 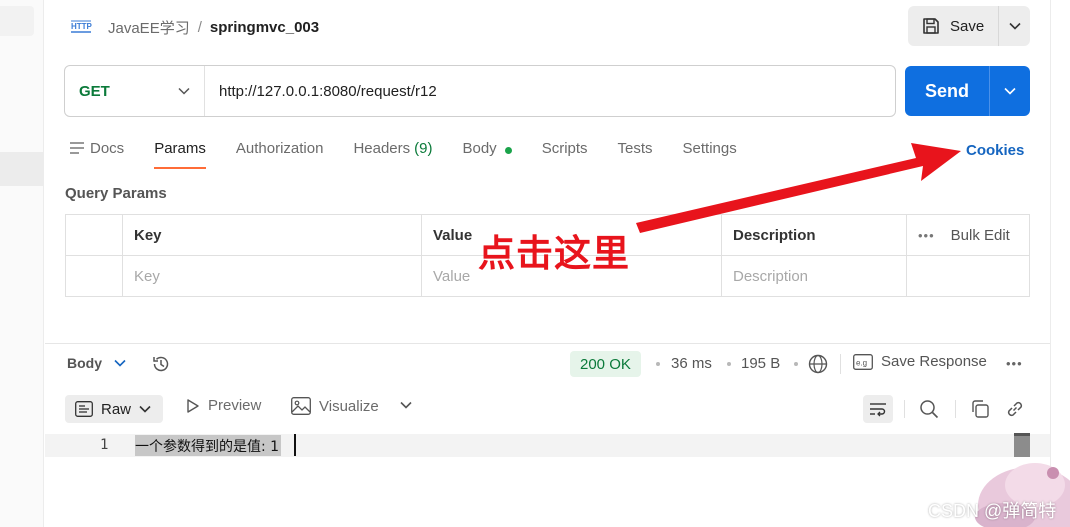 I want to click on example-icon: e.g, so click(x=863, y=361).